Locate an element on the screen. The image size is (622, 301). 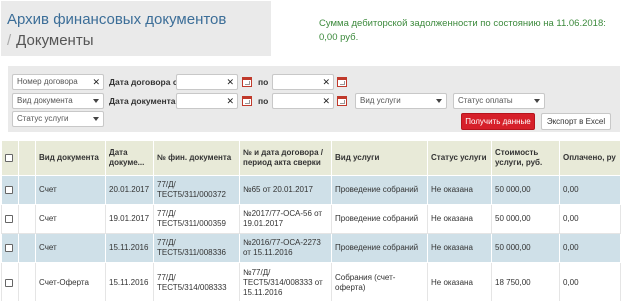
contract-number-input: Номер договора ✕ is located at coordinates (58, 82).